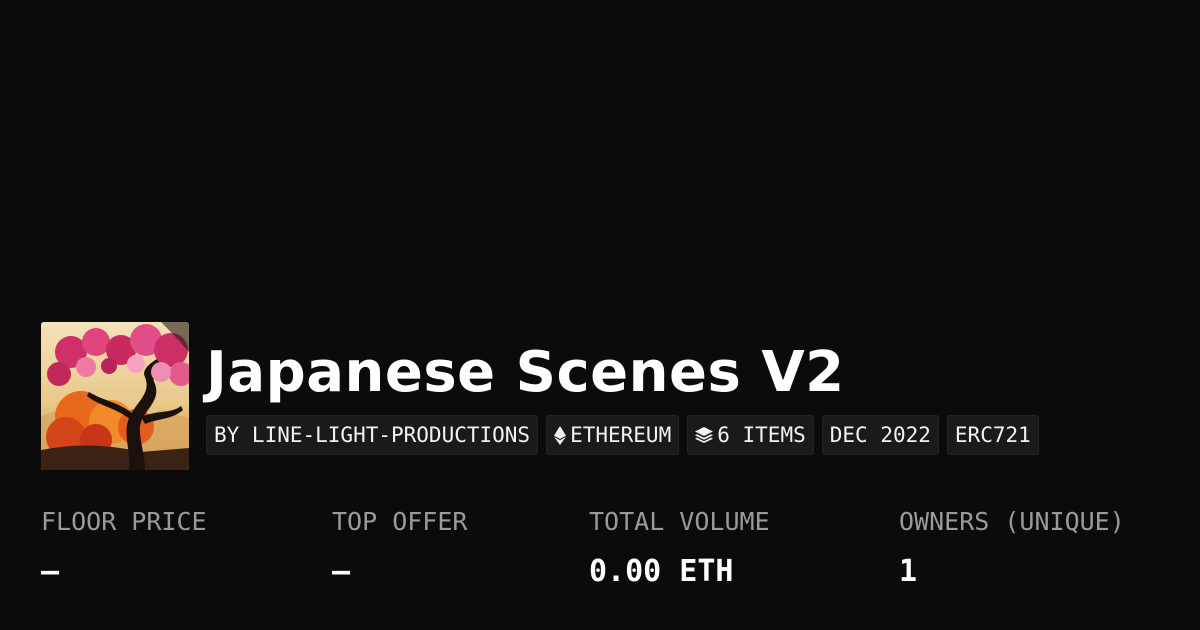  What do you see at coordinates (908, 571) in the screenshot?
I see `stat-value: 1` at bounding box center [908, 571].